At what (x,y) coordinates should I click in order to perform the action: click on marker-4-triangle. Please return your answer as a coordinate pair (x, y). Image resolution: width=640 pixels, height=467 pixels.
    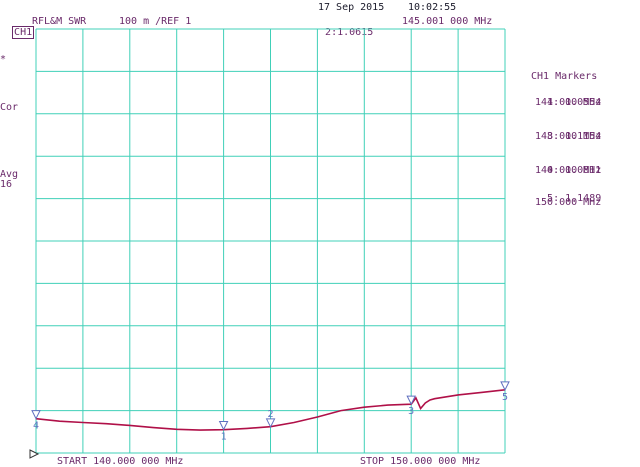
    Looking at the image, I should click on (36, 415).